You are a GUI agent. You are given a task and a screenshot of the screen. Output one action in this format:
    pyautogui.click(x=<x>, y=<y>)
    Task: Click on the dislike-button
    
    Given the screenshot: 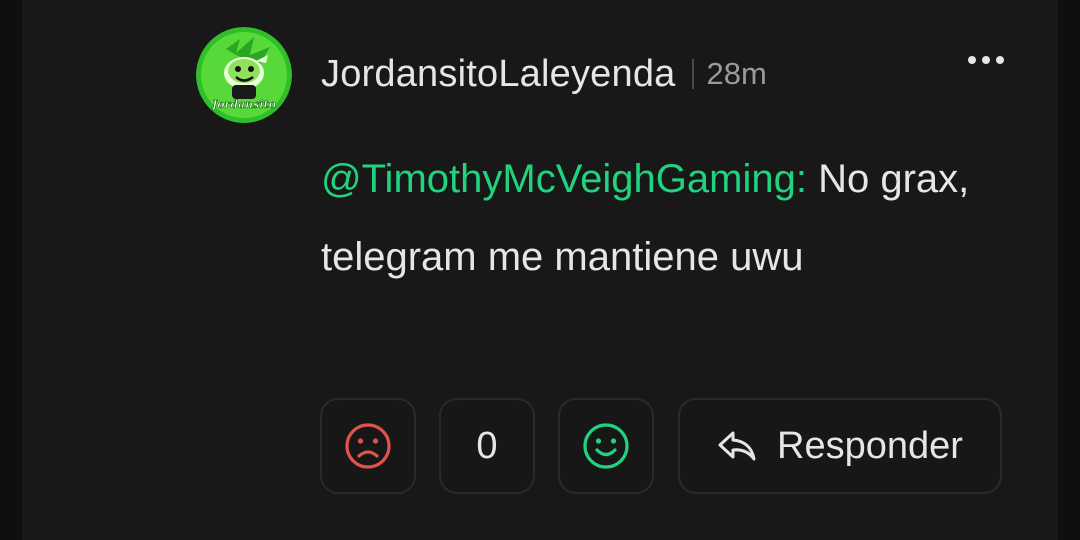 What is the action you would take?
    pyautogui.click(x=368, y=446)
    